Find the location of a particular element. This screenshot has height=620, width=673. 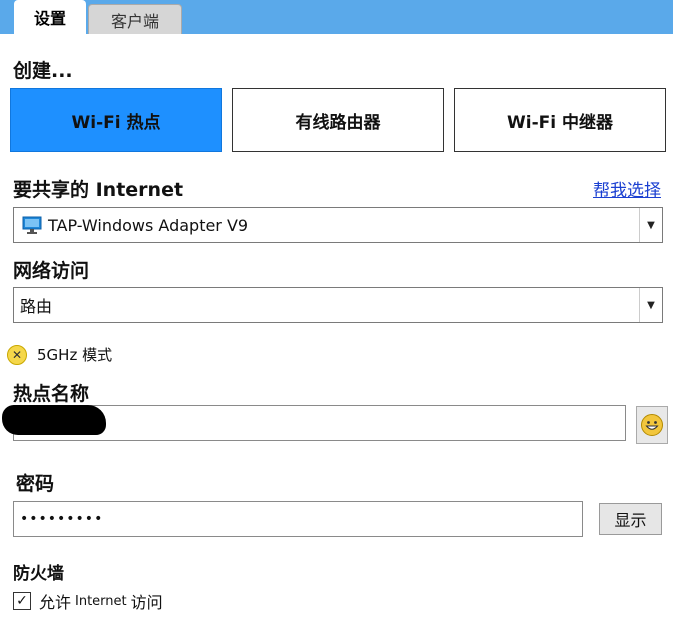

password-label: 密码 is located at coordinates (35, 484).